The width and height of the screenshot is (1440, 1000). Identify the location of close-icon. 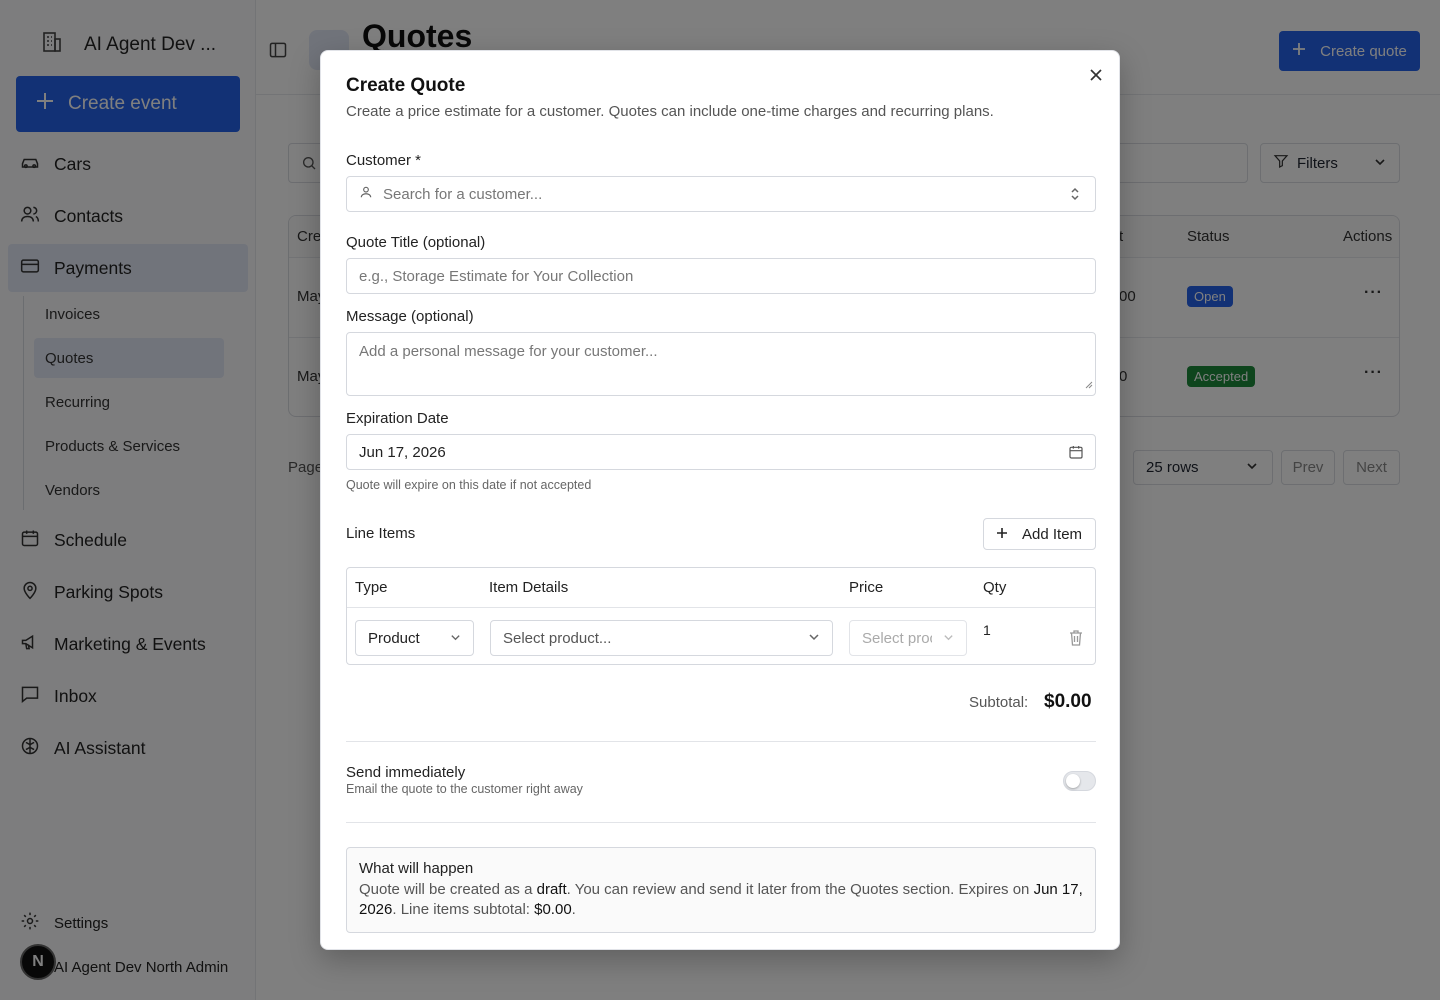
(1097, 76).